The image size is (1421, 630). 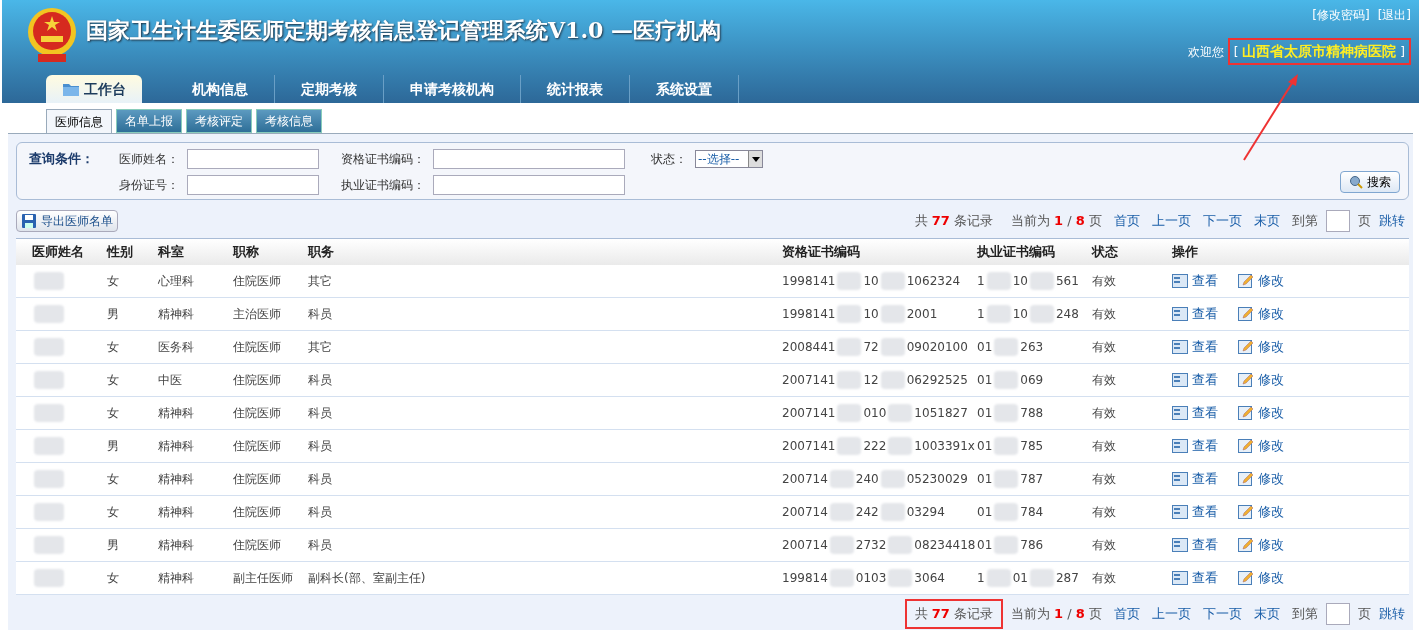 I want to click on code-fragment: 12, so click(x=871, y=380).